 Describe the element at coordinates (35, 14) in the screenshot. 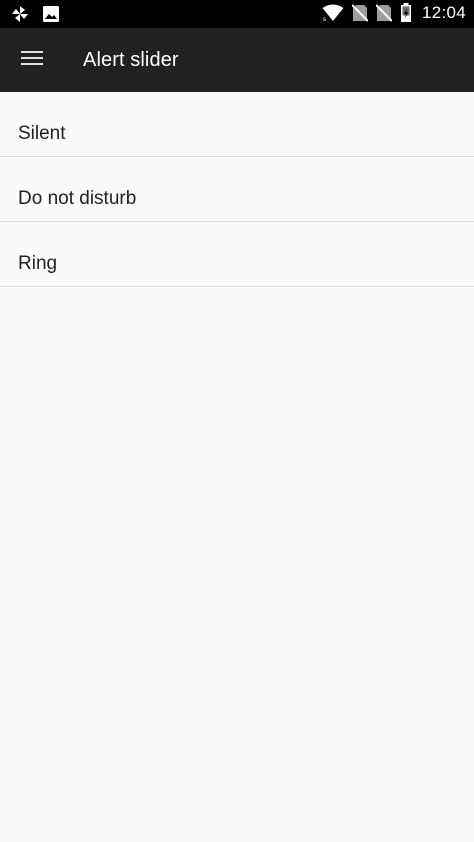

I see `status-bar-notifications` at that location.